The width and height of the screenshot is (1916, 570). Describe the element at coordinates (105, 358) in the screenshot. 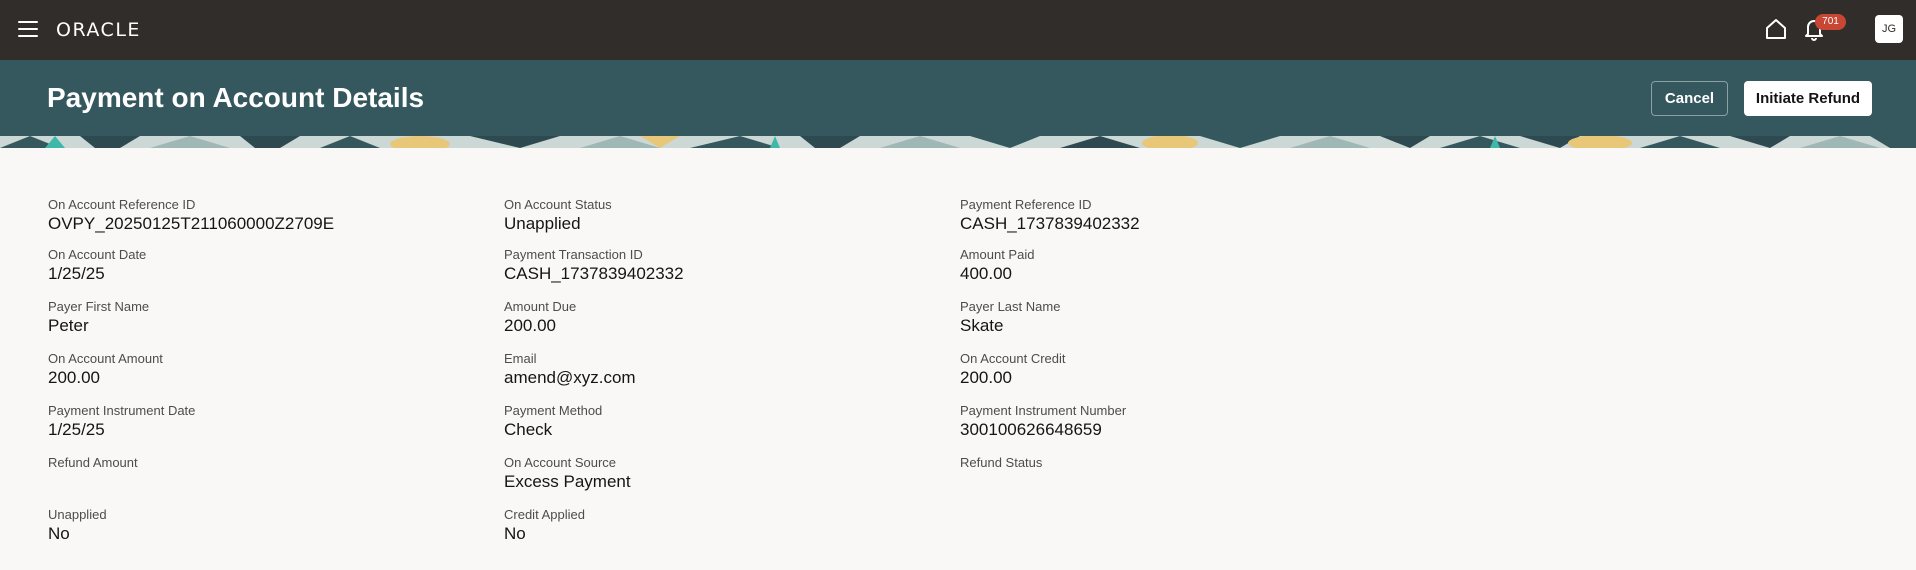

I see `field-label: On Account Amount` at that location.